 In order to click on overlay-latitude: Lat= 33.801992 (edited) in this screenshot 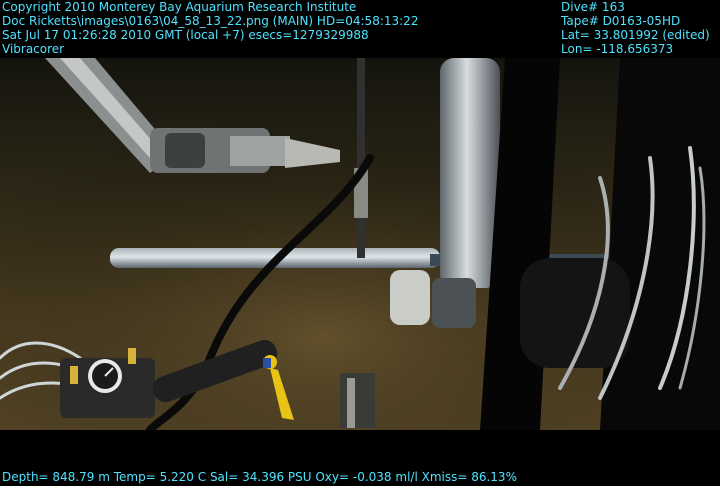, I will do `click(635, 35)`.